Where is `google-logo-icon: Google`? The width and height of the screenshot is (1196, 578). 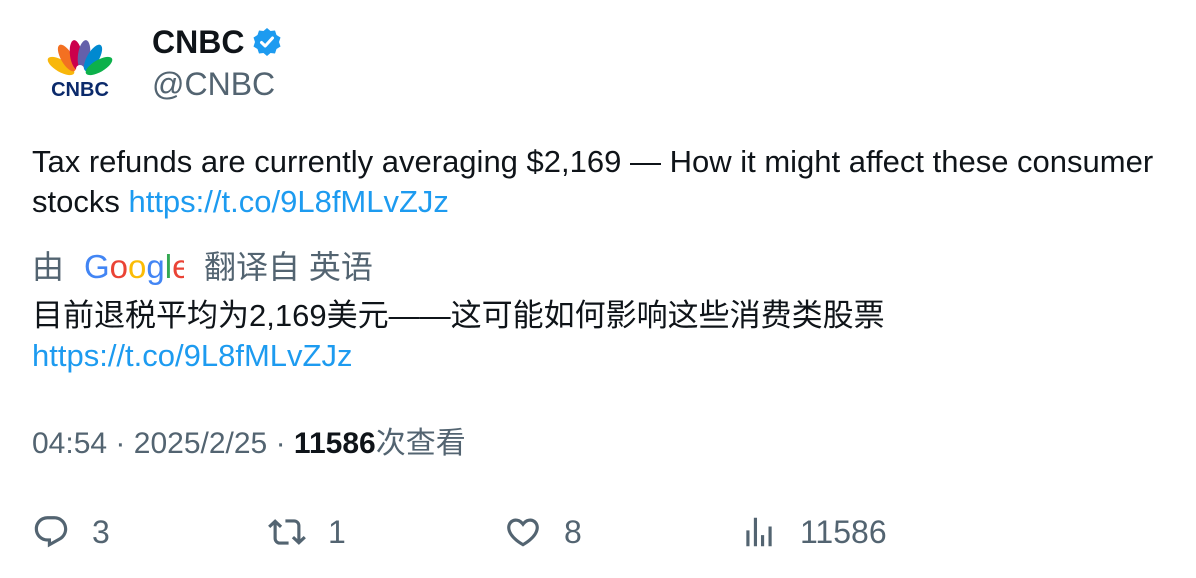
google-logo-icon: Google is located at coordinates (137, 267).